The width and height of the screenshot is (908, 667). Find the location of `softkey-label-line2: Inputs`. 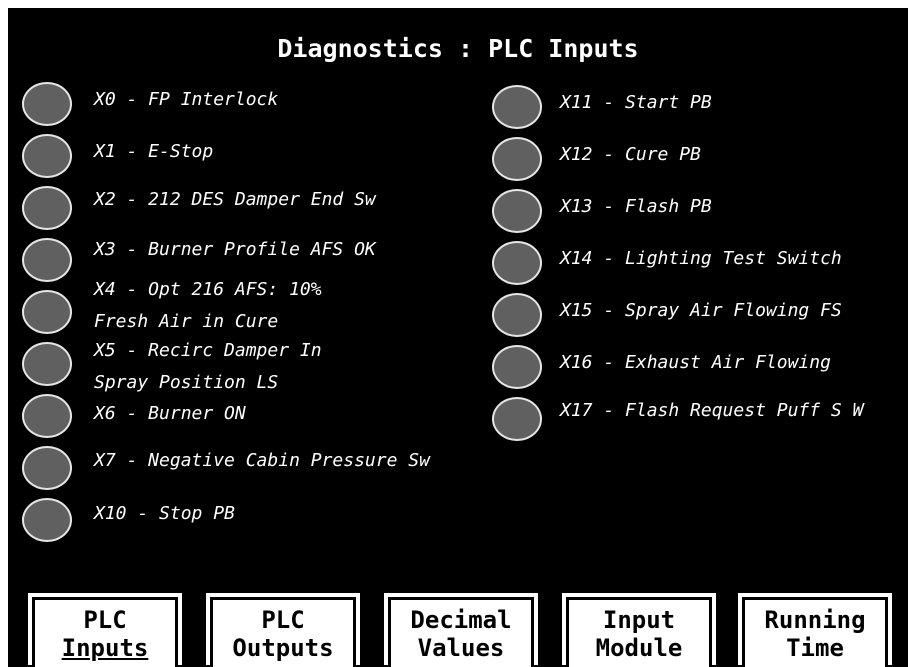

softkey-label-line2: Inputs is located at coordinates (105, 647).